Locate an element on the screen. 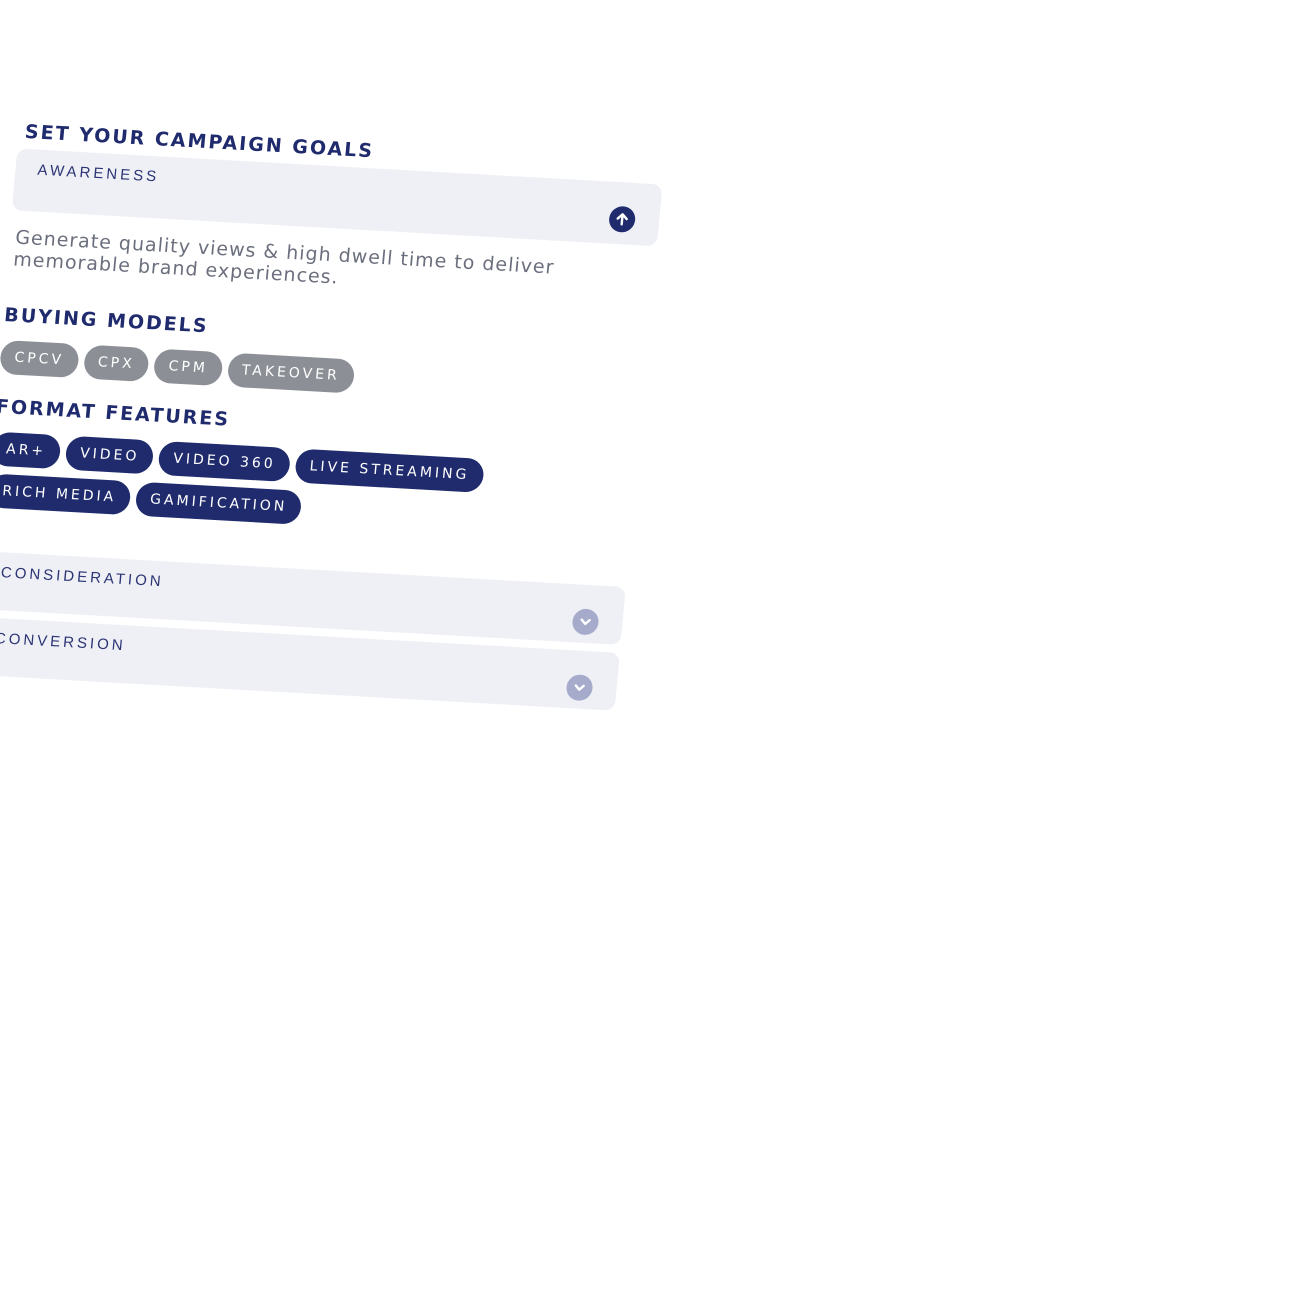  chip-live-streaming: LIVE STREAMING is located at coordinates (389, 470).